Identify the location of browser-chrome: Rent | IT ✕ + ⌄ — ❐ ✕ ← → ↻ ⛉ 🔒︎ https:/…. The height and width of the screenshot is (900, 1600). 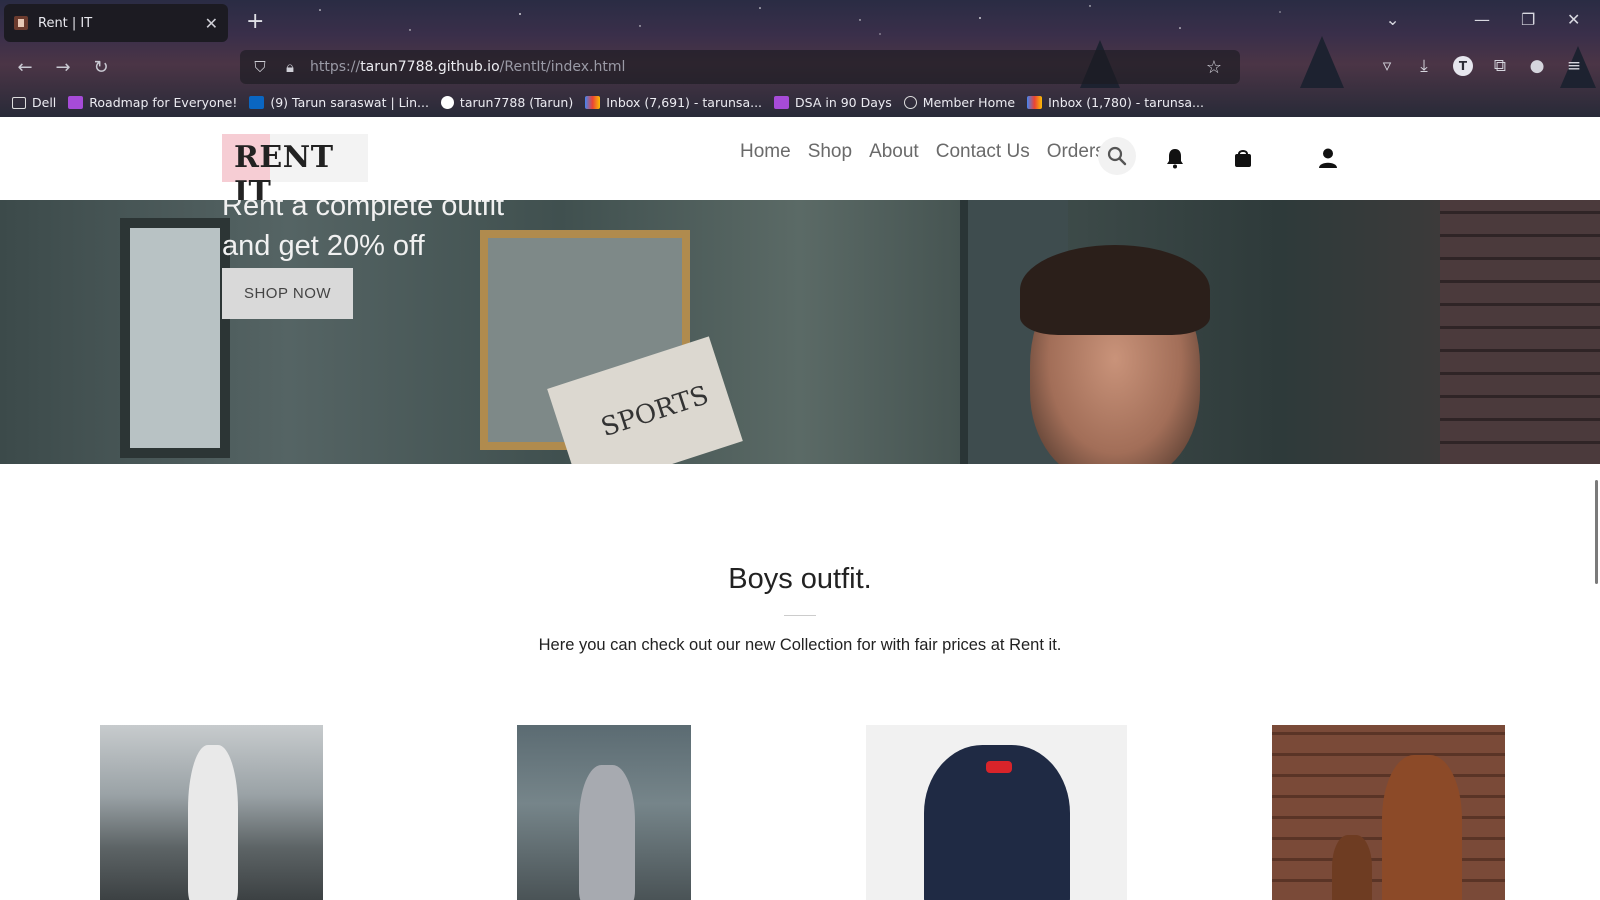
(800, 58).